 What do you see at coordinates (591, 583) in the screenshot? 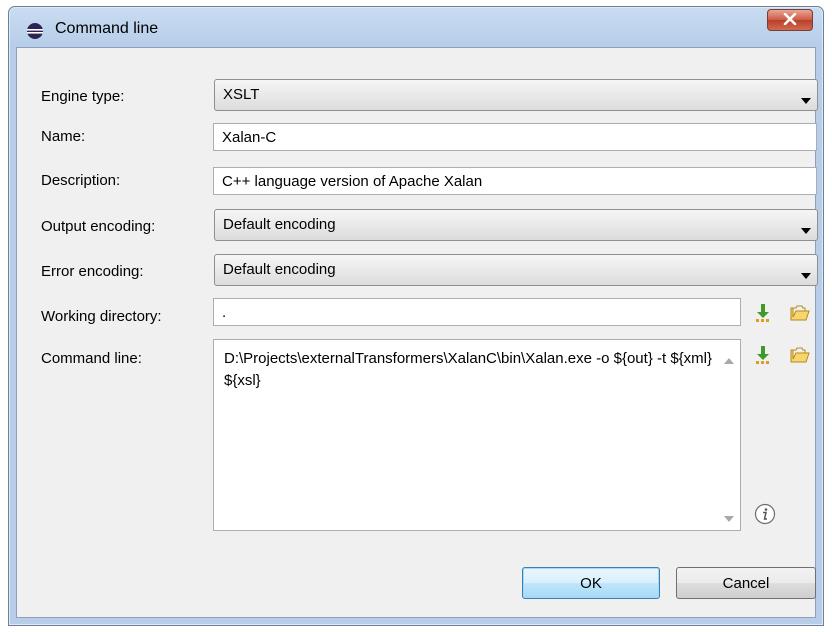
I see `ok-button: OK` at bounding box center [591, 583].